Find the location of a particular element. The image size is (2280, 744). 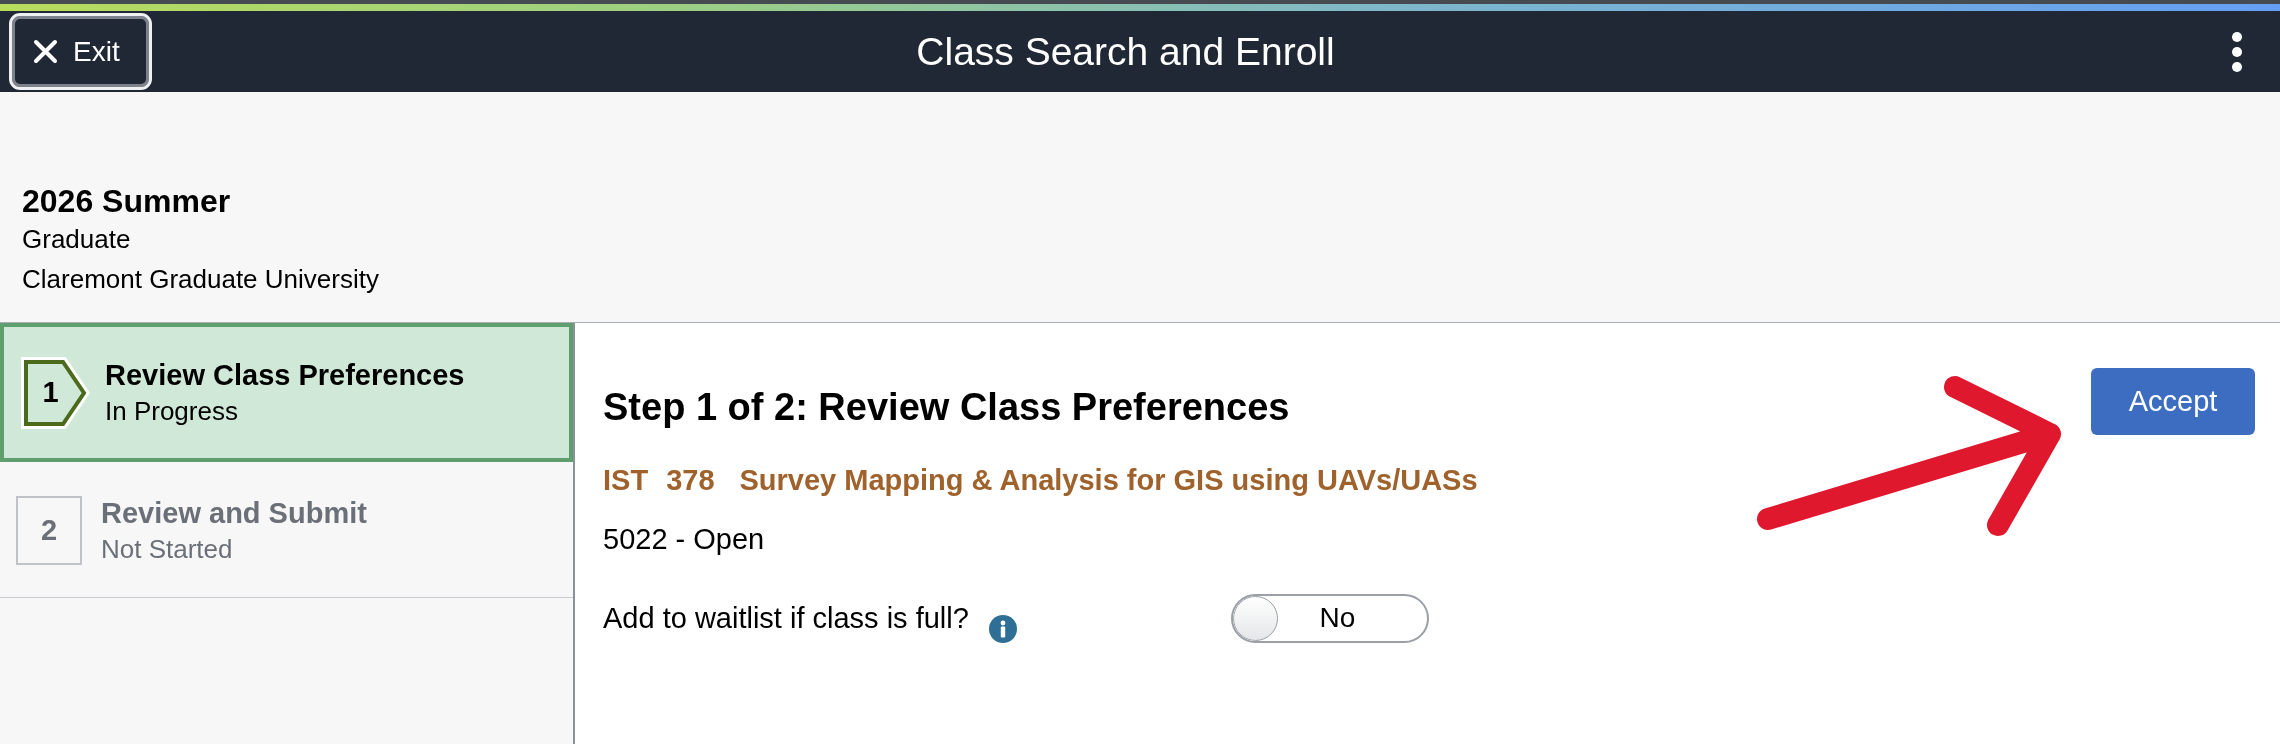

step-heading: Step 1 of 2: Review Class Preferences is located at coordinates (946, 405).